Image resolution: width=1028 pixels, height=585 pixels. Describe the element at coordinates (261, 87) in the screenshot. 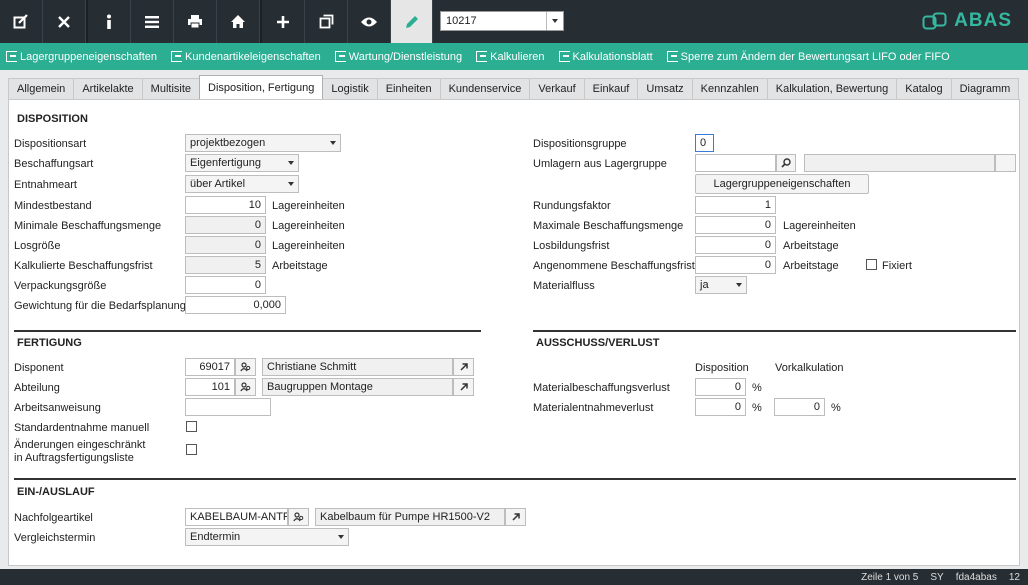

I see `tab-disposition-fertigung: Disposition, Fertigung` at that location.